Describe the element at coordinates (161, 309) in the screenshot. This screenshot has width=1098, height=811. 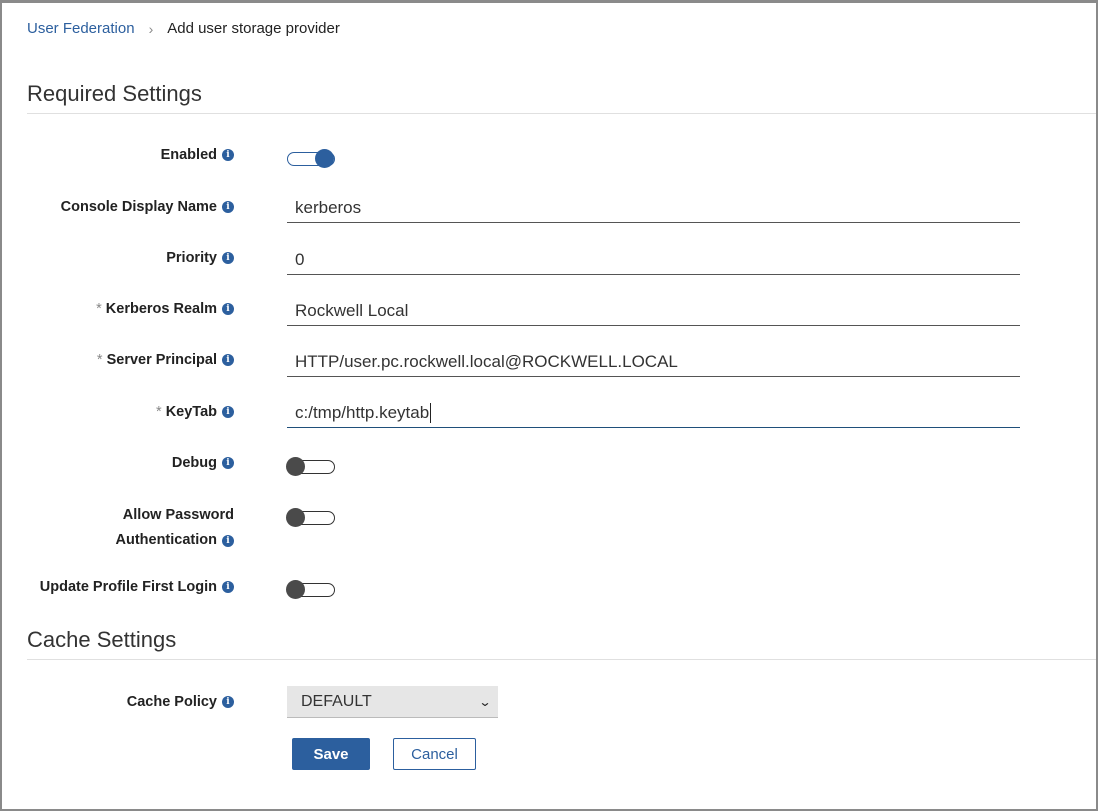
I see `kerberos-realm-label-text: Kerberos Realm` at that location.